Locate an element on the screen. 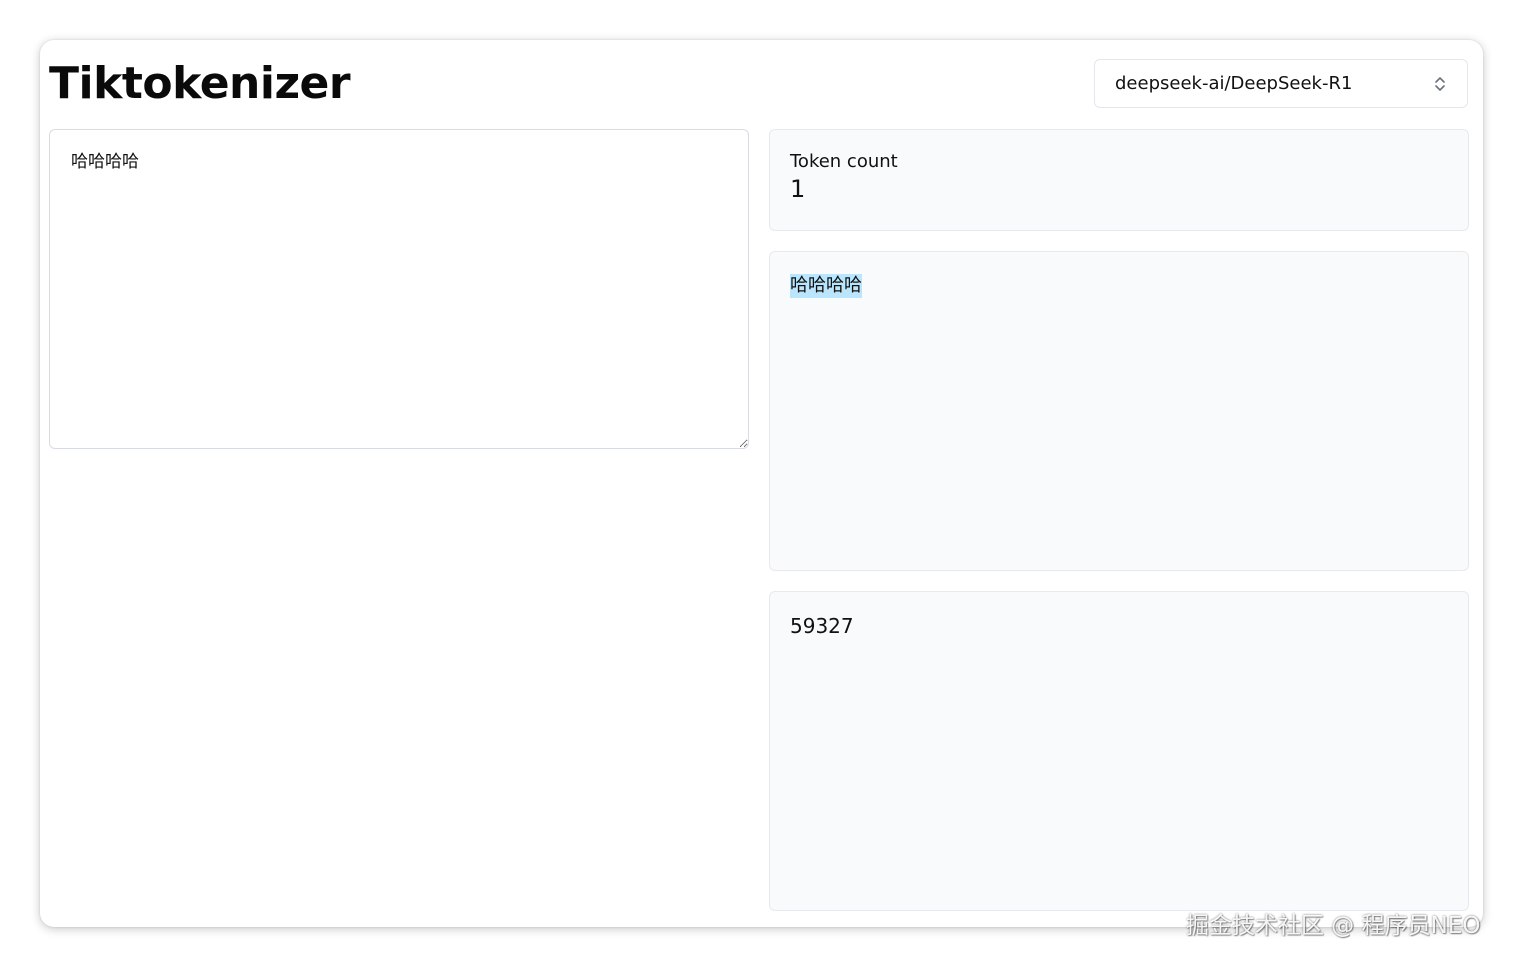  token-count-panel: Token count 1 is located at coordinates (1119, 180).